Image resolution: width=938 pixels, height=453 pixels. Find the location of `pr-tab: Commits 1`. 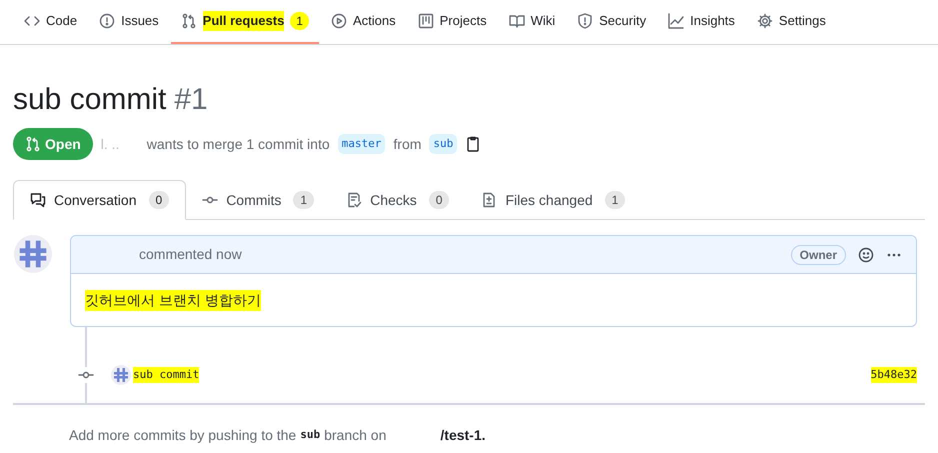

pr-tab: Commits 1 is located at coordinates (258, 200).